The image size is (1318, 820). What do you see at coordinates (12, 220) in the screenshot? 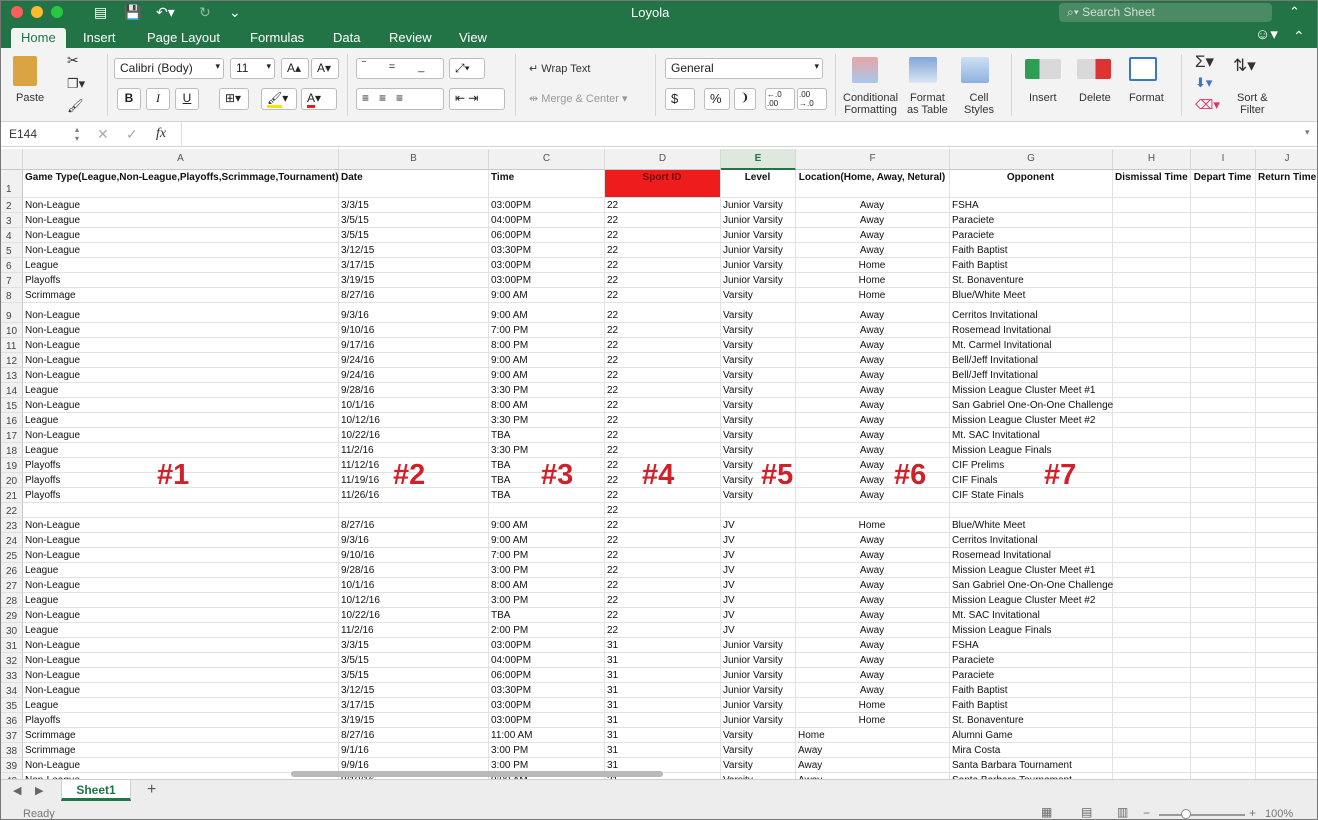
I see `row-header-3: 3` at bounding box center [12, 220].